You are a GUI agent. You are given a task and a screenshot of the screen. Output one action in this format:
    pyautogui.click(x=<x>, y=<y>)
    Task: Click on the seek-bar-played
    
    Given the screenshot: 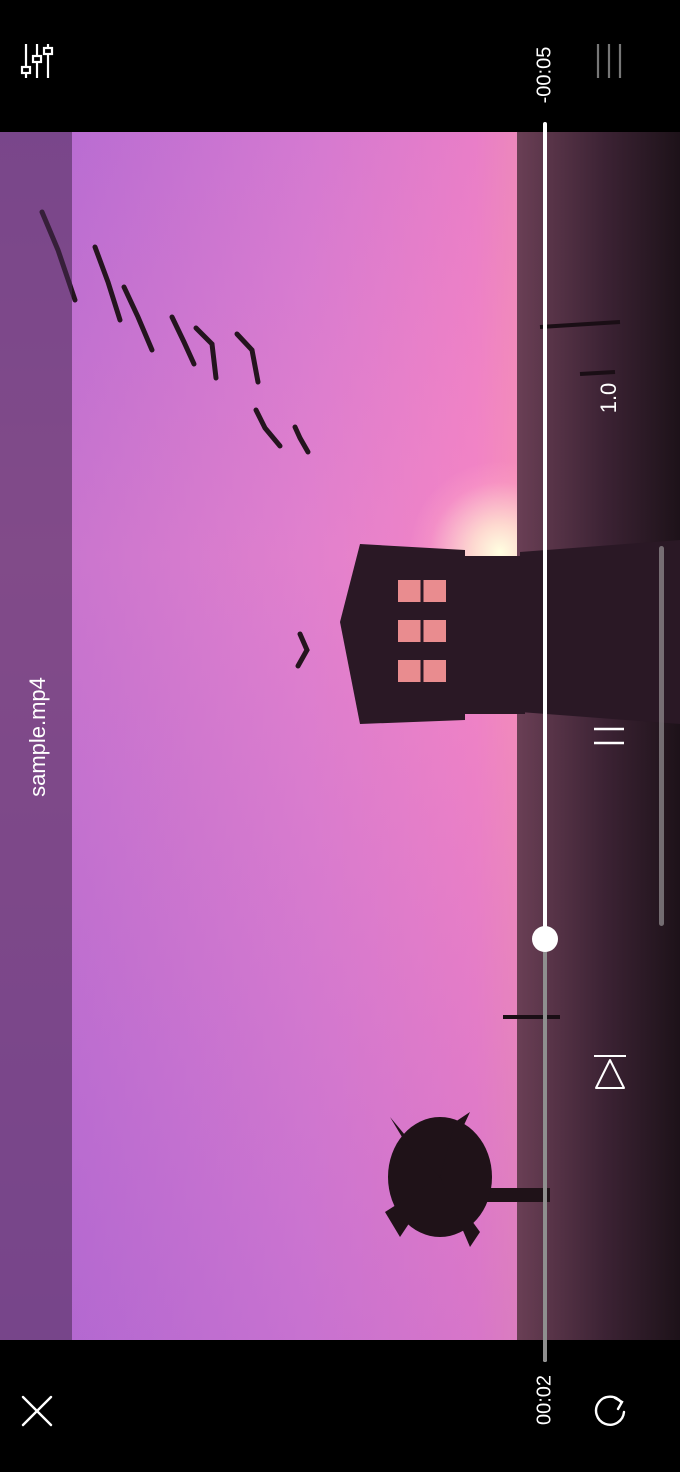 What is the action you would take?
    pyautogui.click(x=545, y=1150)
    